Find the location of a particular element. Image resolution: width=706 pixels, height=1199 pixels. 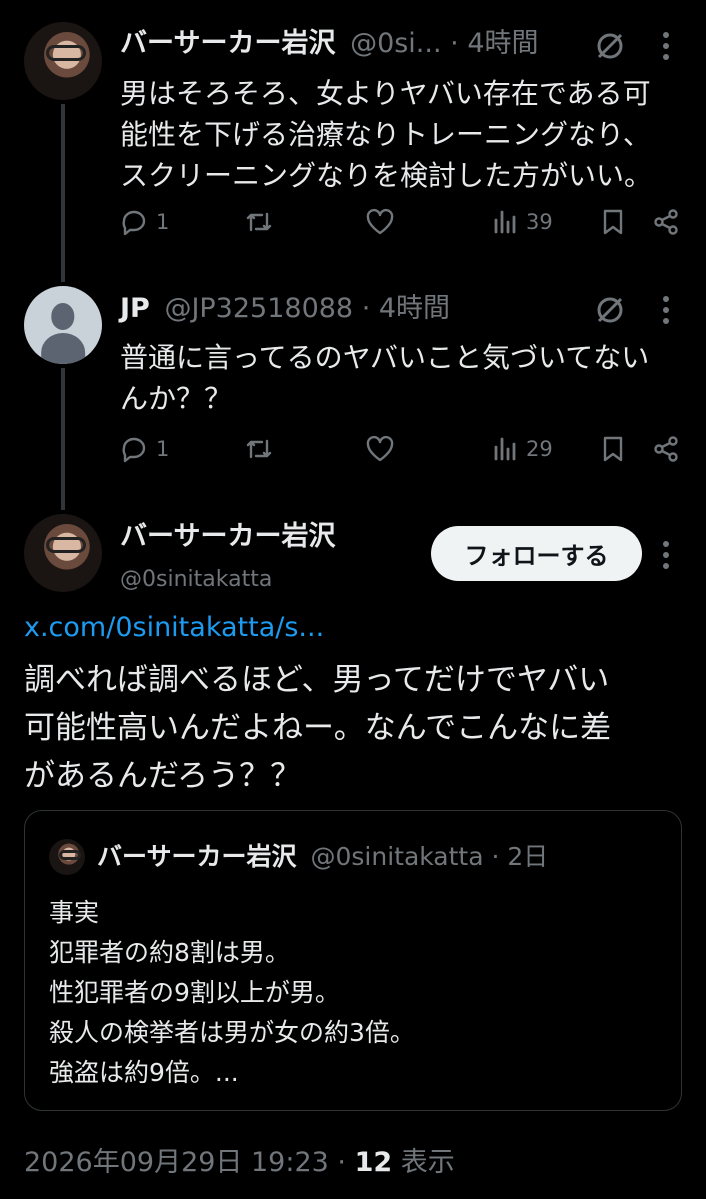

quote-time: 2日 is located at coordinates (528, 856).